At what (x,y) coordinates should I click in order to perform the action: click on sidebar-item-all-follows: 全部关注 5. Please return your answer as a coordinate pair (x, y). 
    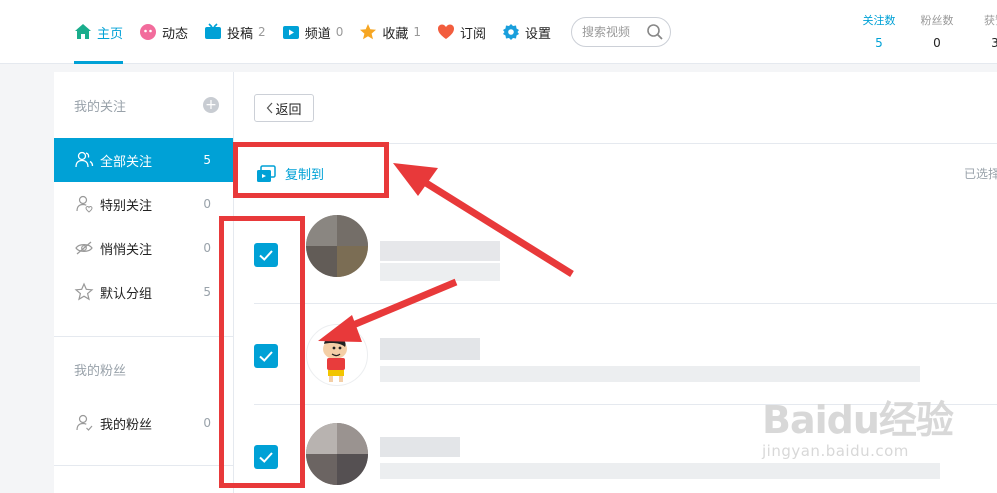
    Looking at the image, I should click on (143, 160).